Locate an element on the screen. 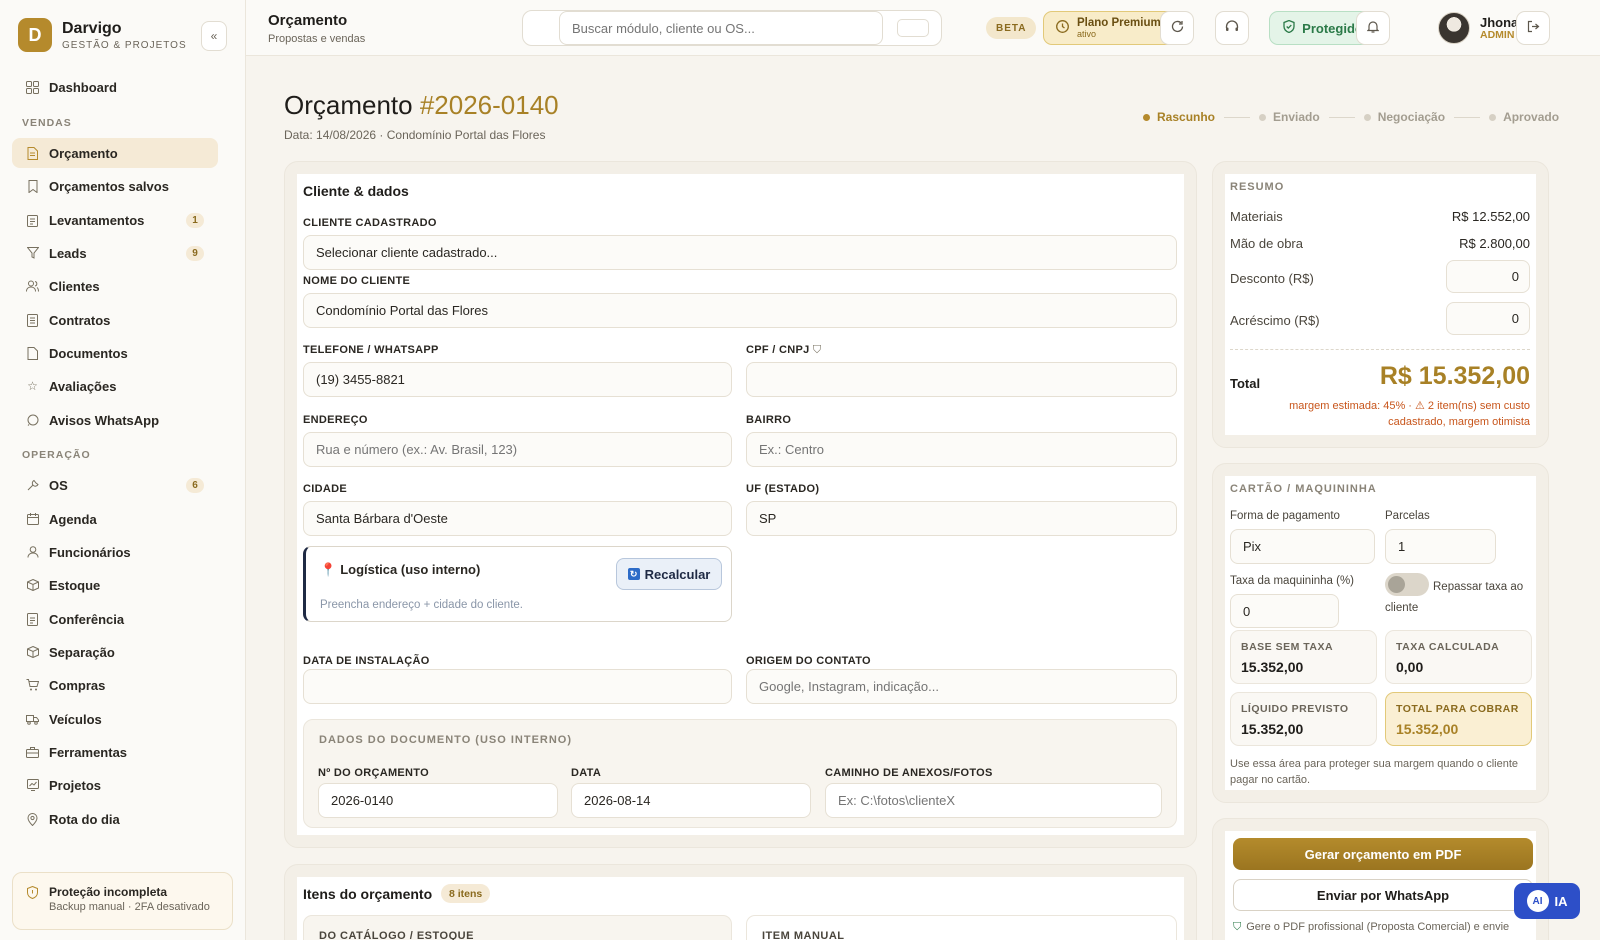 The image size is (1600, 940). notifications-button is located at coordinates (1373, 28).